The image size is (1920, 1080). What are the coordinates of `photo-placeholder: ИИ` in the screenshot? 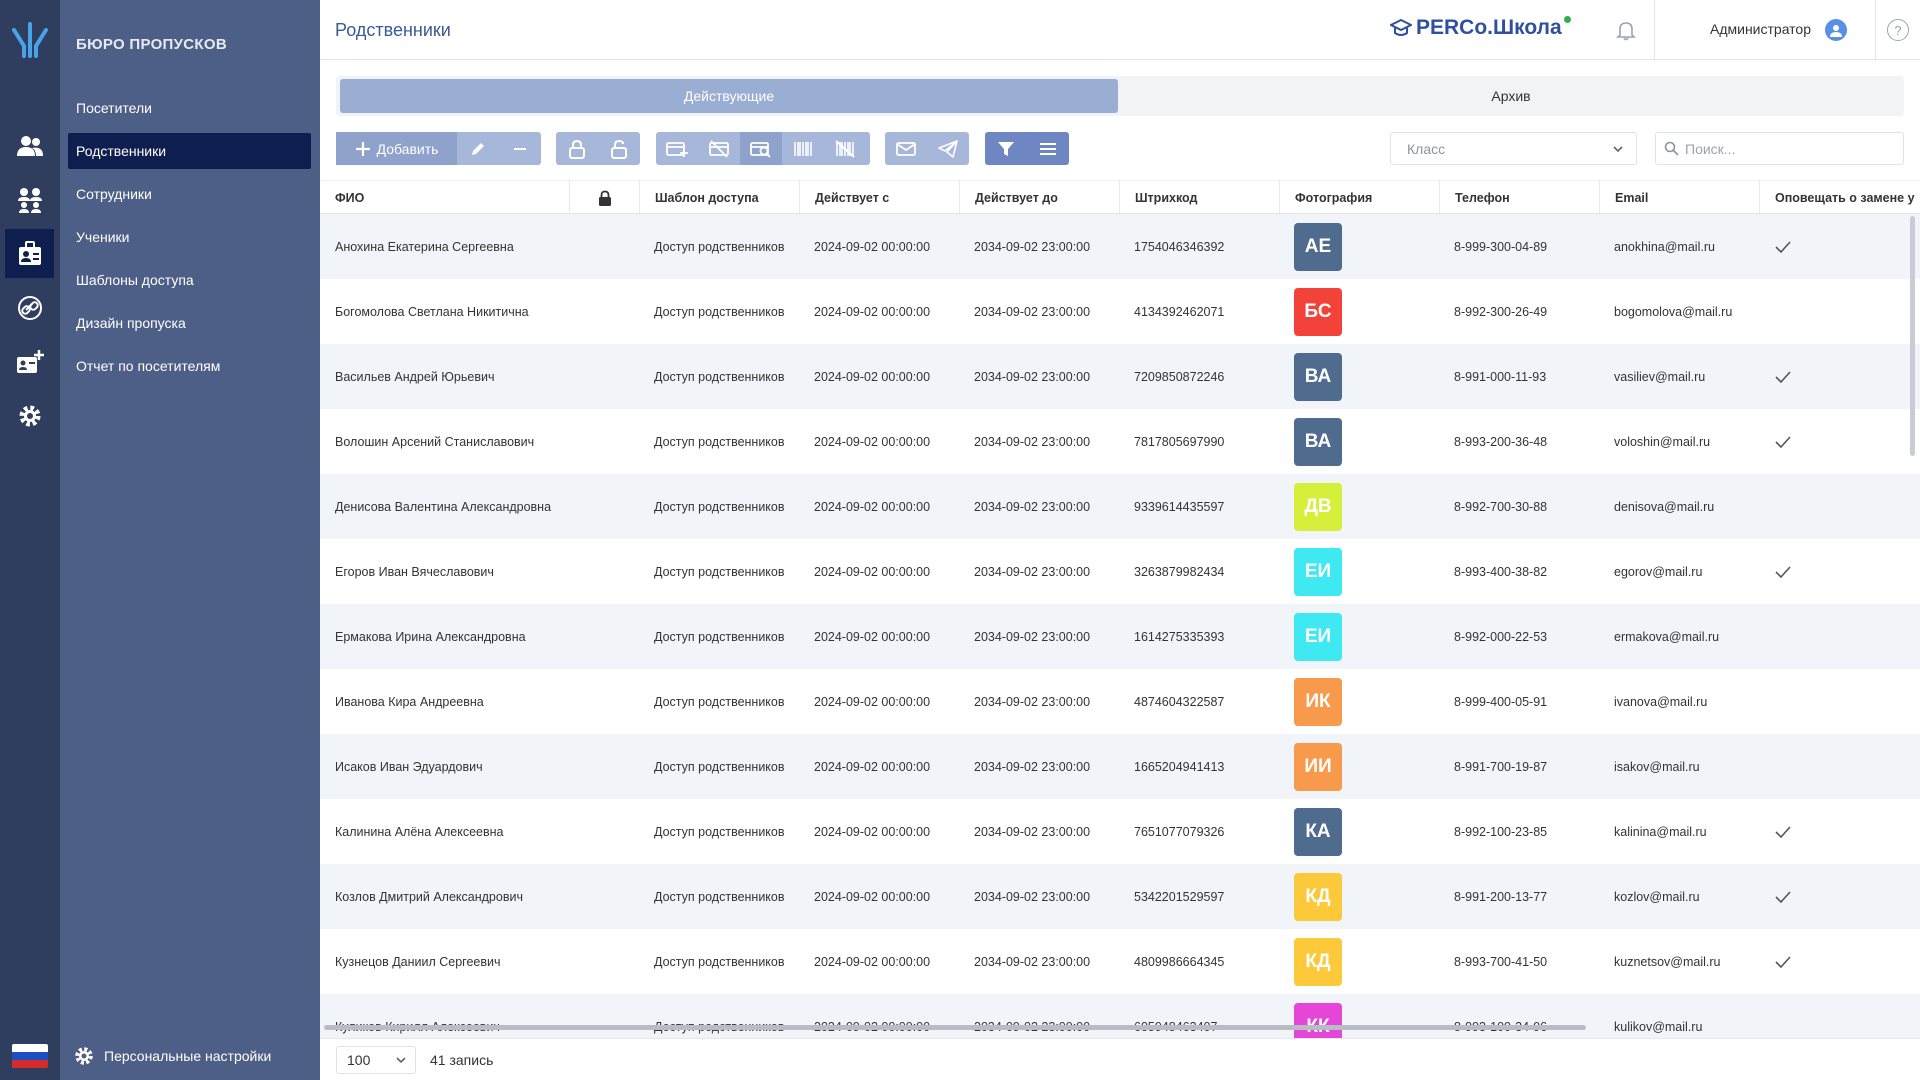 It's located at (1318, 766).